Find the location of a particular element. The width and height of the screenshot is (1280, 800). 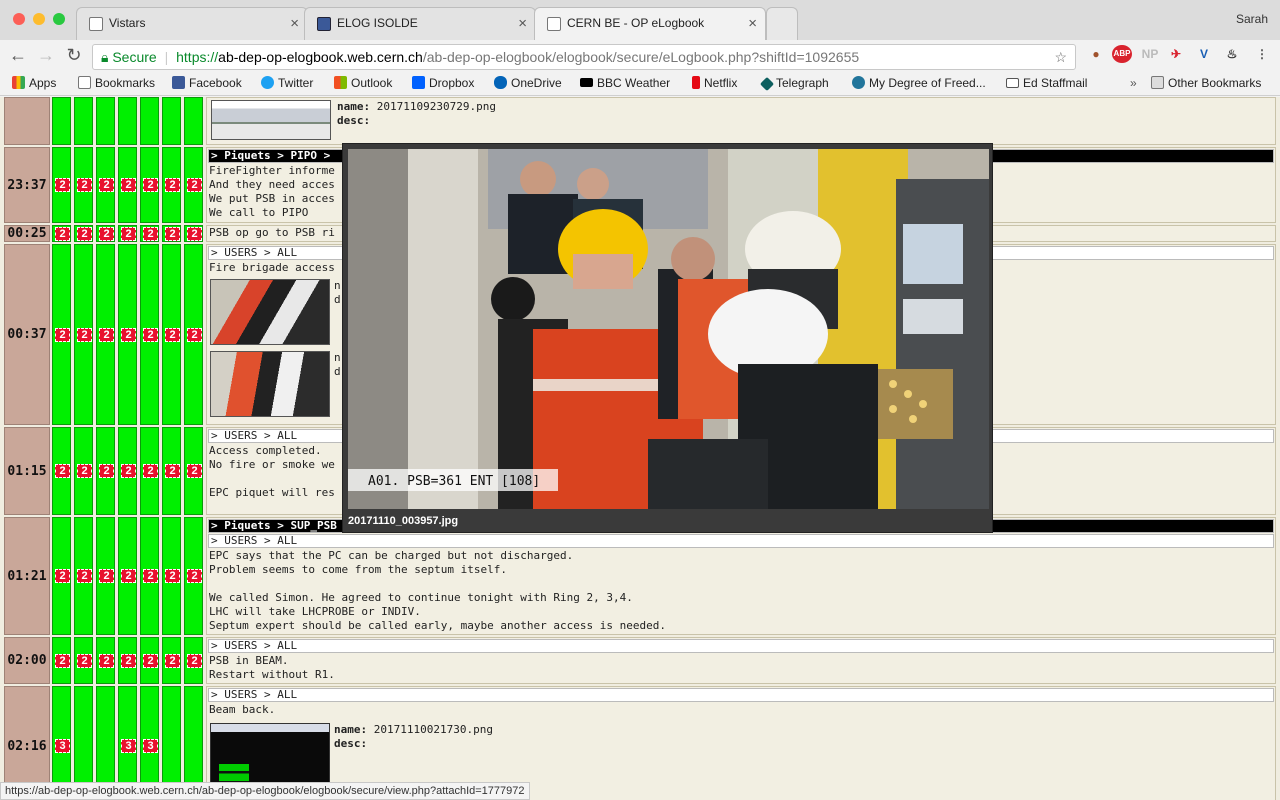

bookmark-bbc-weather: BBC Weather is located at coordinates (625, 83).